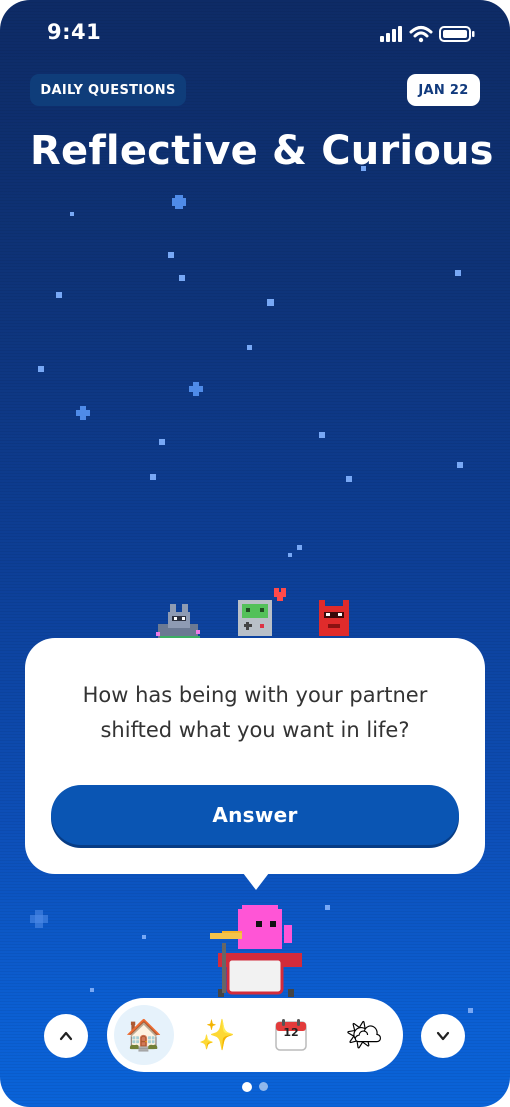  What do you see at coordinates (255, 1035) in the screenshot?
I see `tab-bar: 🏠 ✨ 12 🌤` at bounding box center [255, 1035].